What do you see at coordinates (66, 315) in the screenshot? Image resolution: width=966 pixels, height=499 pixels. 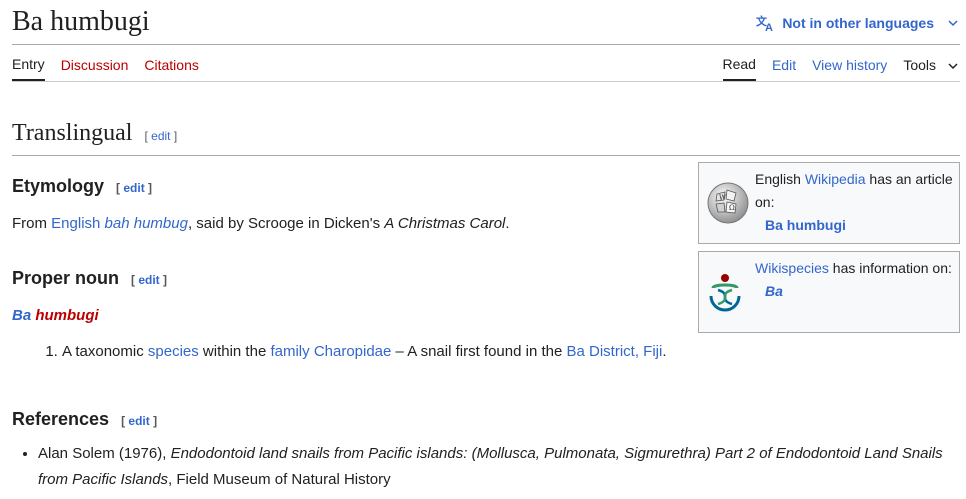 I see `headword-link-humbugi: humbugi` at bounding box center [66, 315].